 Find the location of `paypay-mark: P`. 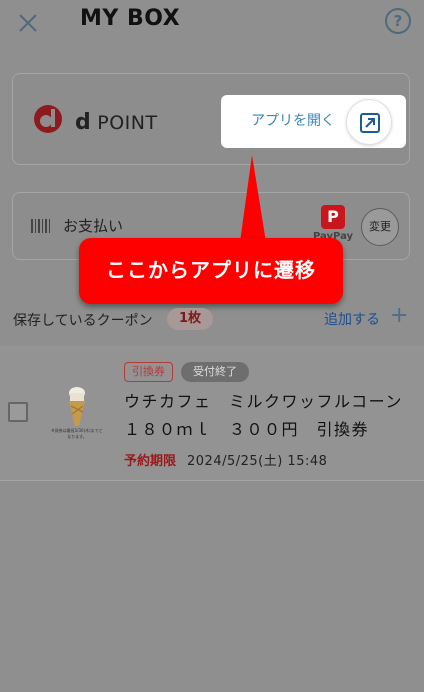

paypay-mark: P is located at coordinates (333, 217).